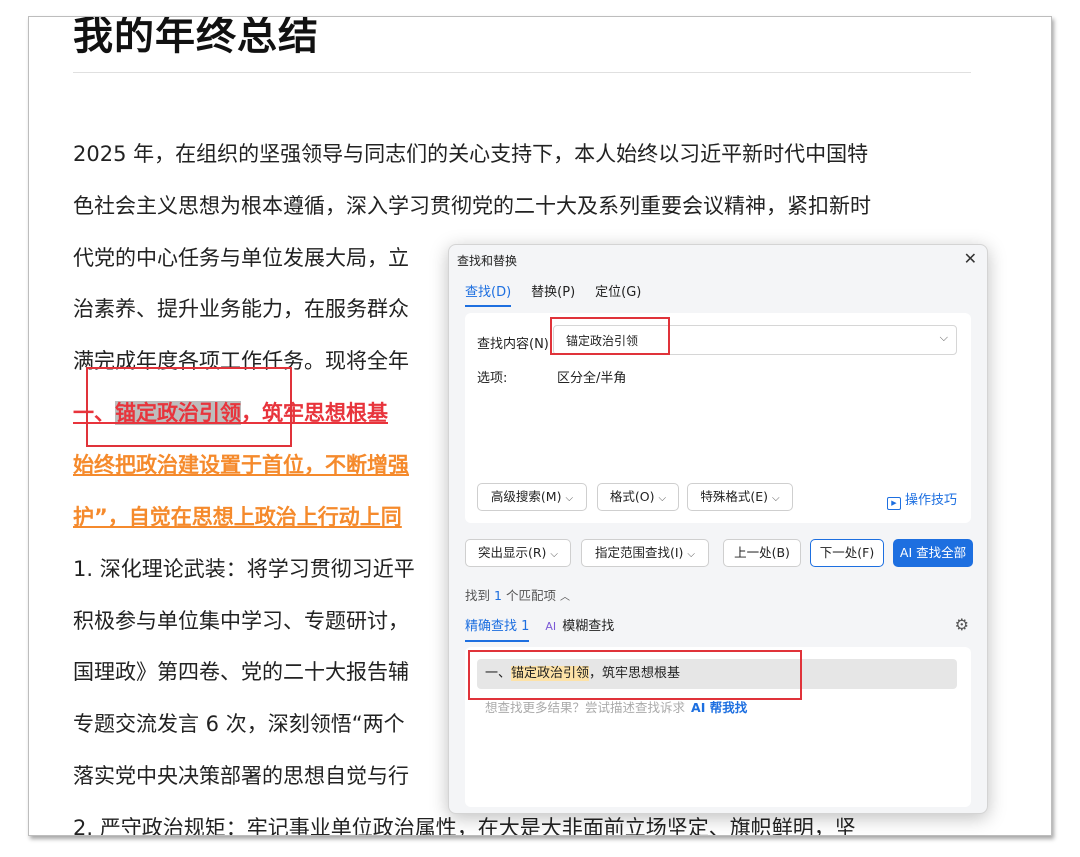 The height and width of the screenshot is (857, 1080). What do you see at coordinates (921, 499) in the screenshot?
I see `operation-tips-link: ▶ 操作技巧` at bounding box center [921, 499].